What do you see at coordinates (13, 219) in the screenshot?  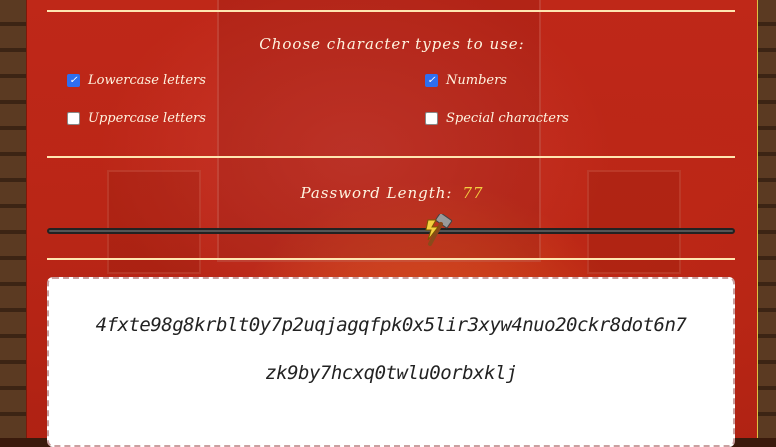 I see `stone-wall-left` at bounding box center [13, 219].